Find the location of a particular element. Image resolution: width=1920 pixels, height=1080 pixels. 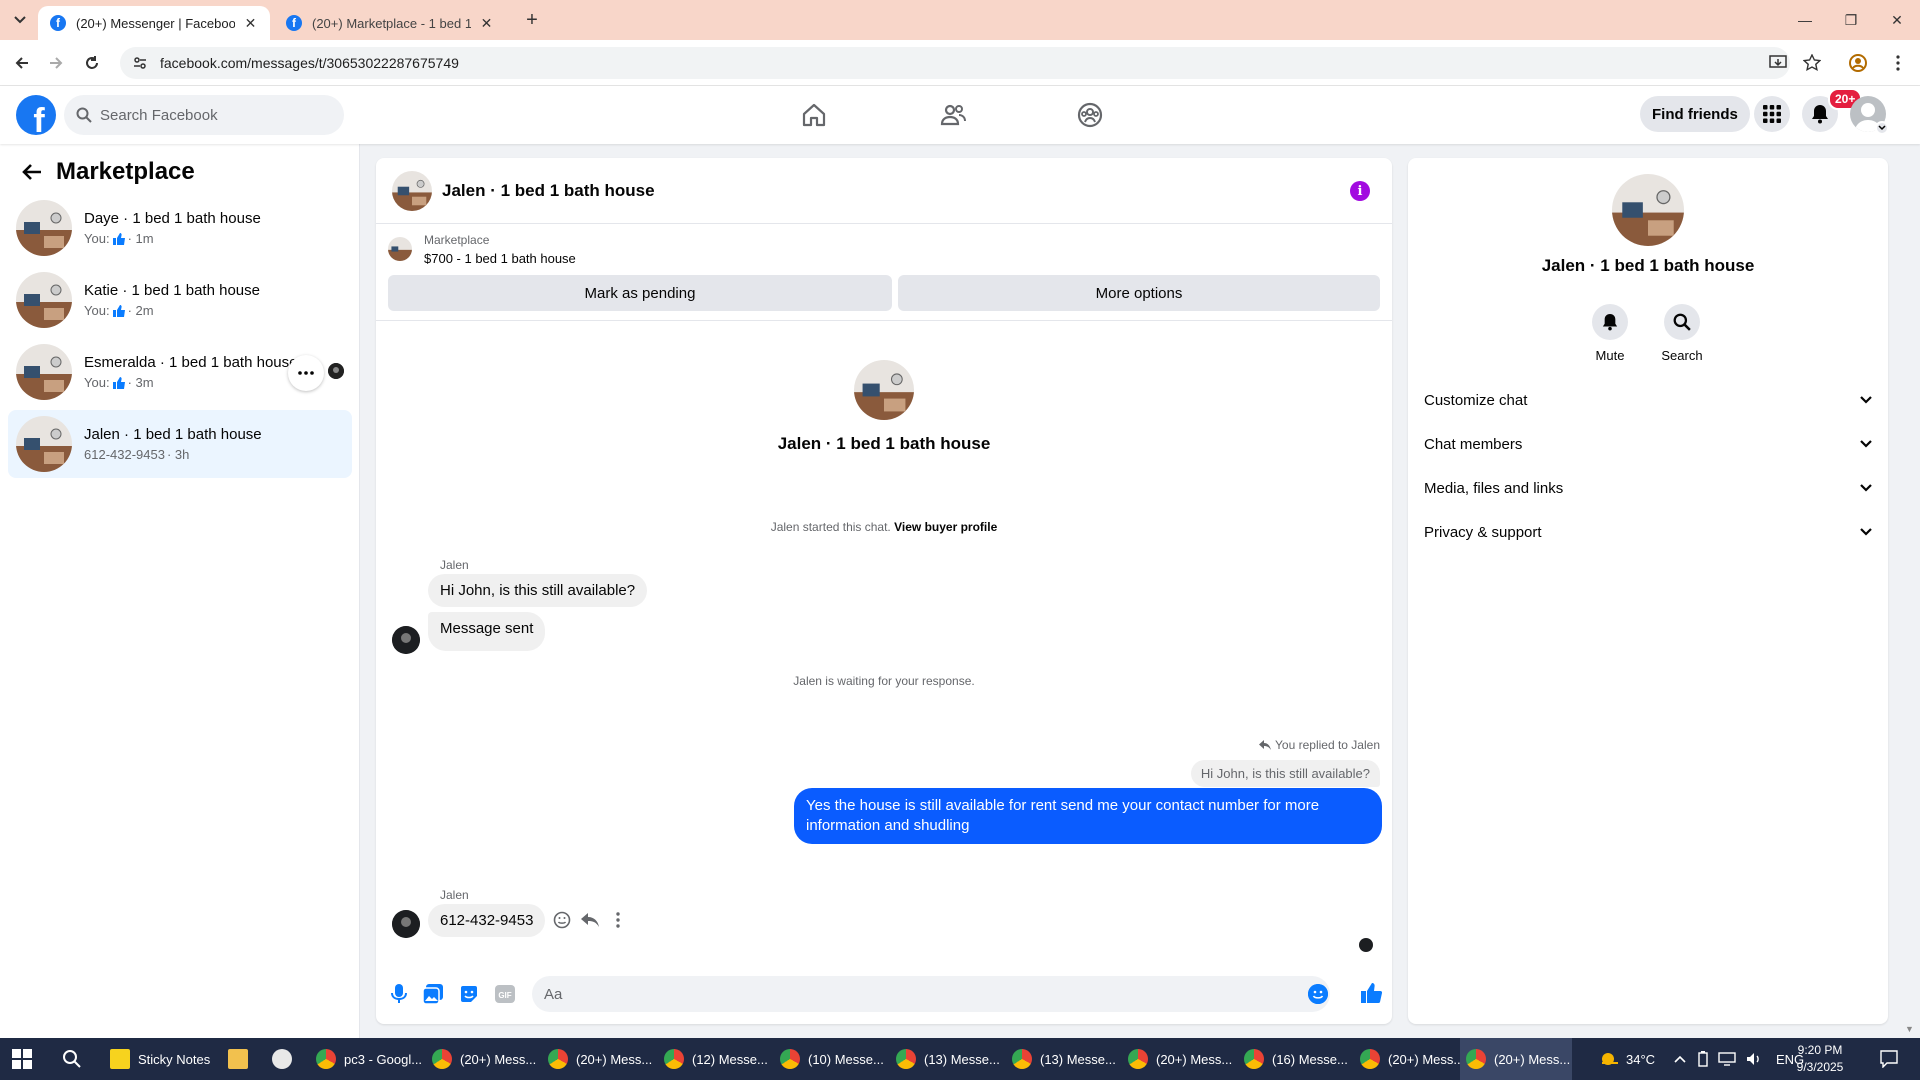

message-input-field is located at coordinates (931, 994).